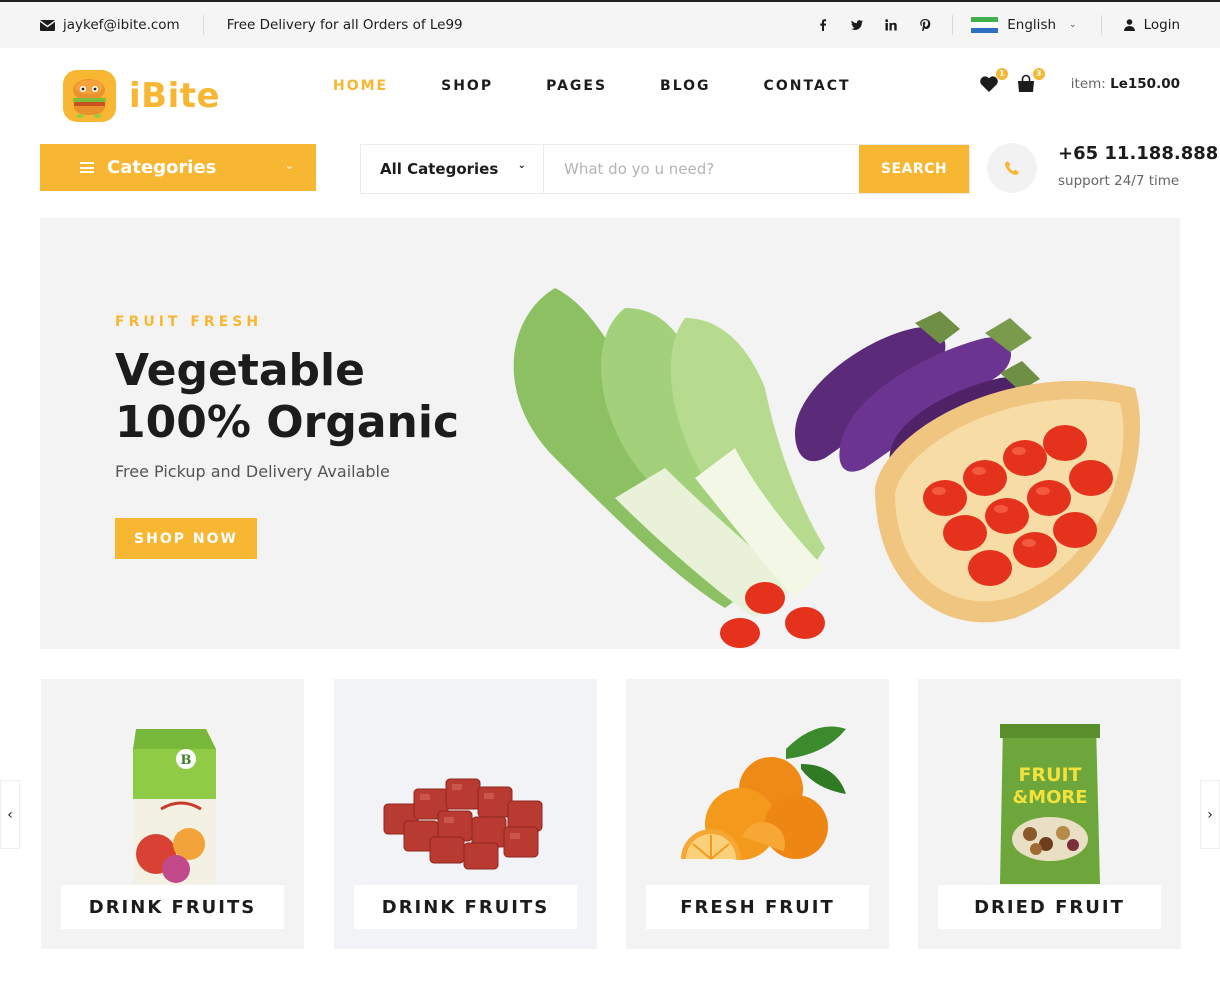 Image resolution: width=1220 pixels, height=1002 pixels. I want to click on sierra-leone-flag-icon, so click(985, 25).